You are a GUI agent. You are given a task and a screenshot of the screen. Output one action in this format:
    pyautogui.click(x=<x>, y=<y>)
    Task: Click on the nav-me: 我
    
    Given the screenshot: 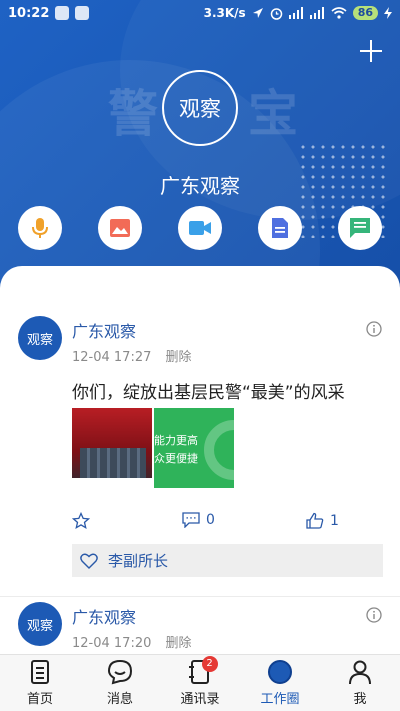 What is the action you would take?
    pyautogui.click(x=360, y=683)
    